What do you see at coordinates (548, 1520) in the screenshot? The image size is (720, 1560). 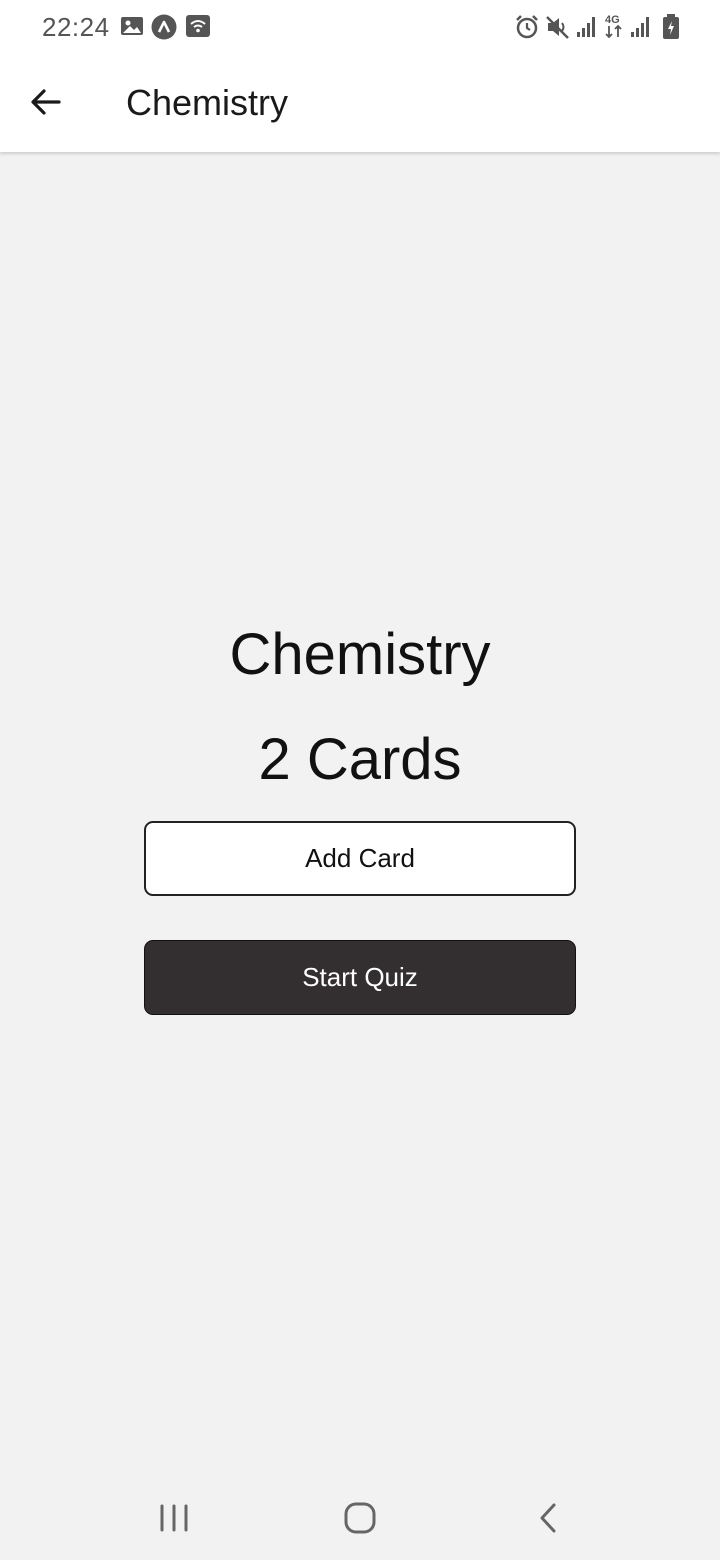 I see `nav-back-icon` at bounding box center [548, 1520].